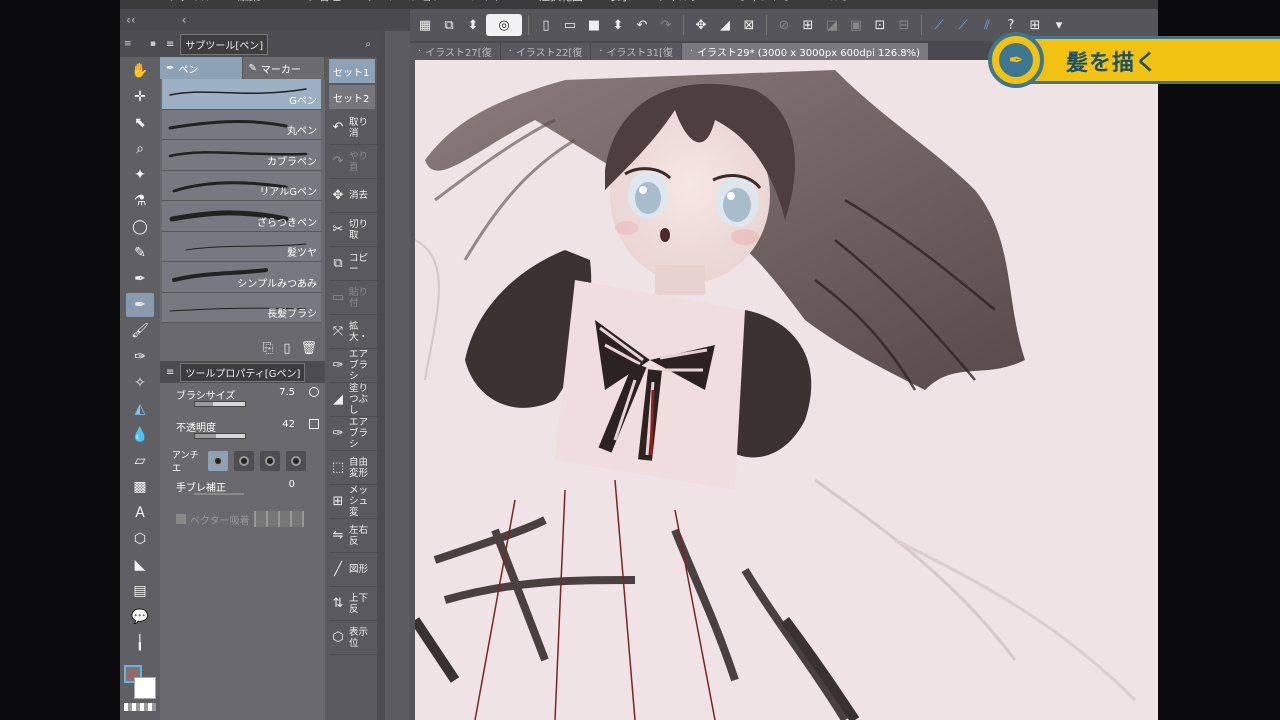 The width and height of the screenshot is (1280, 720). I want to click on crop-icon: ⊡, so click(880, 25).